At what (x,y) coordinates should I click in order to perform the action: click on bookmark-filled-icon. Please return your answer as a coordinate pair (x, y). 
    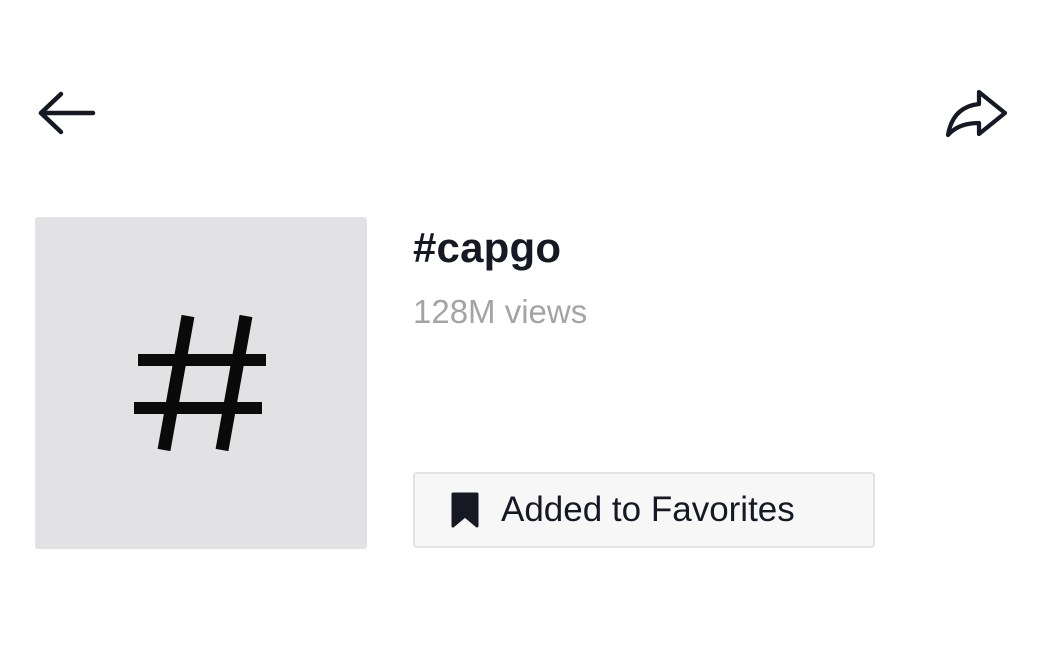
    Looking at the image, I should click on (465, 510).